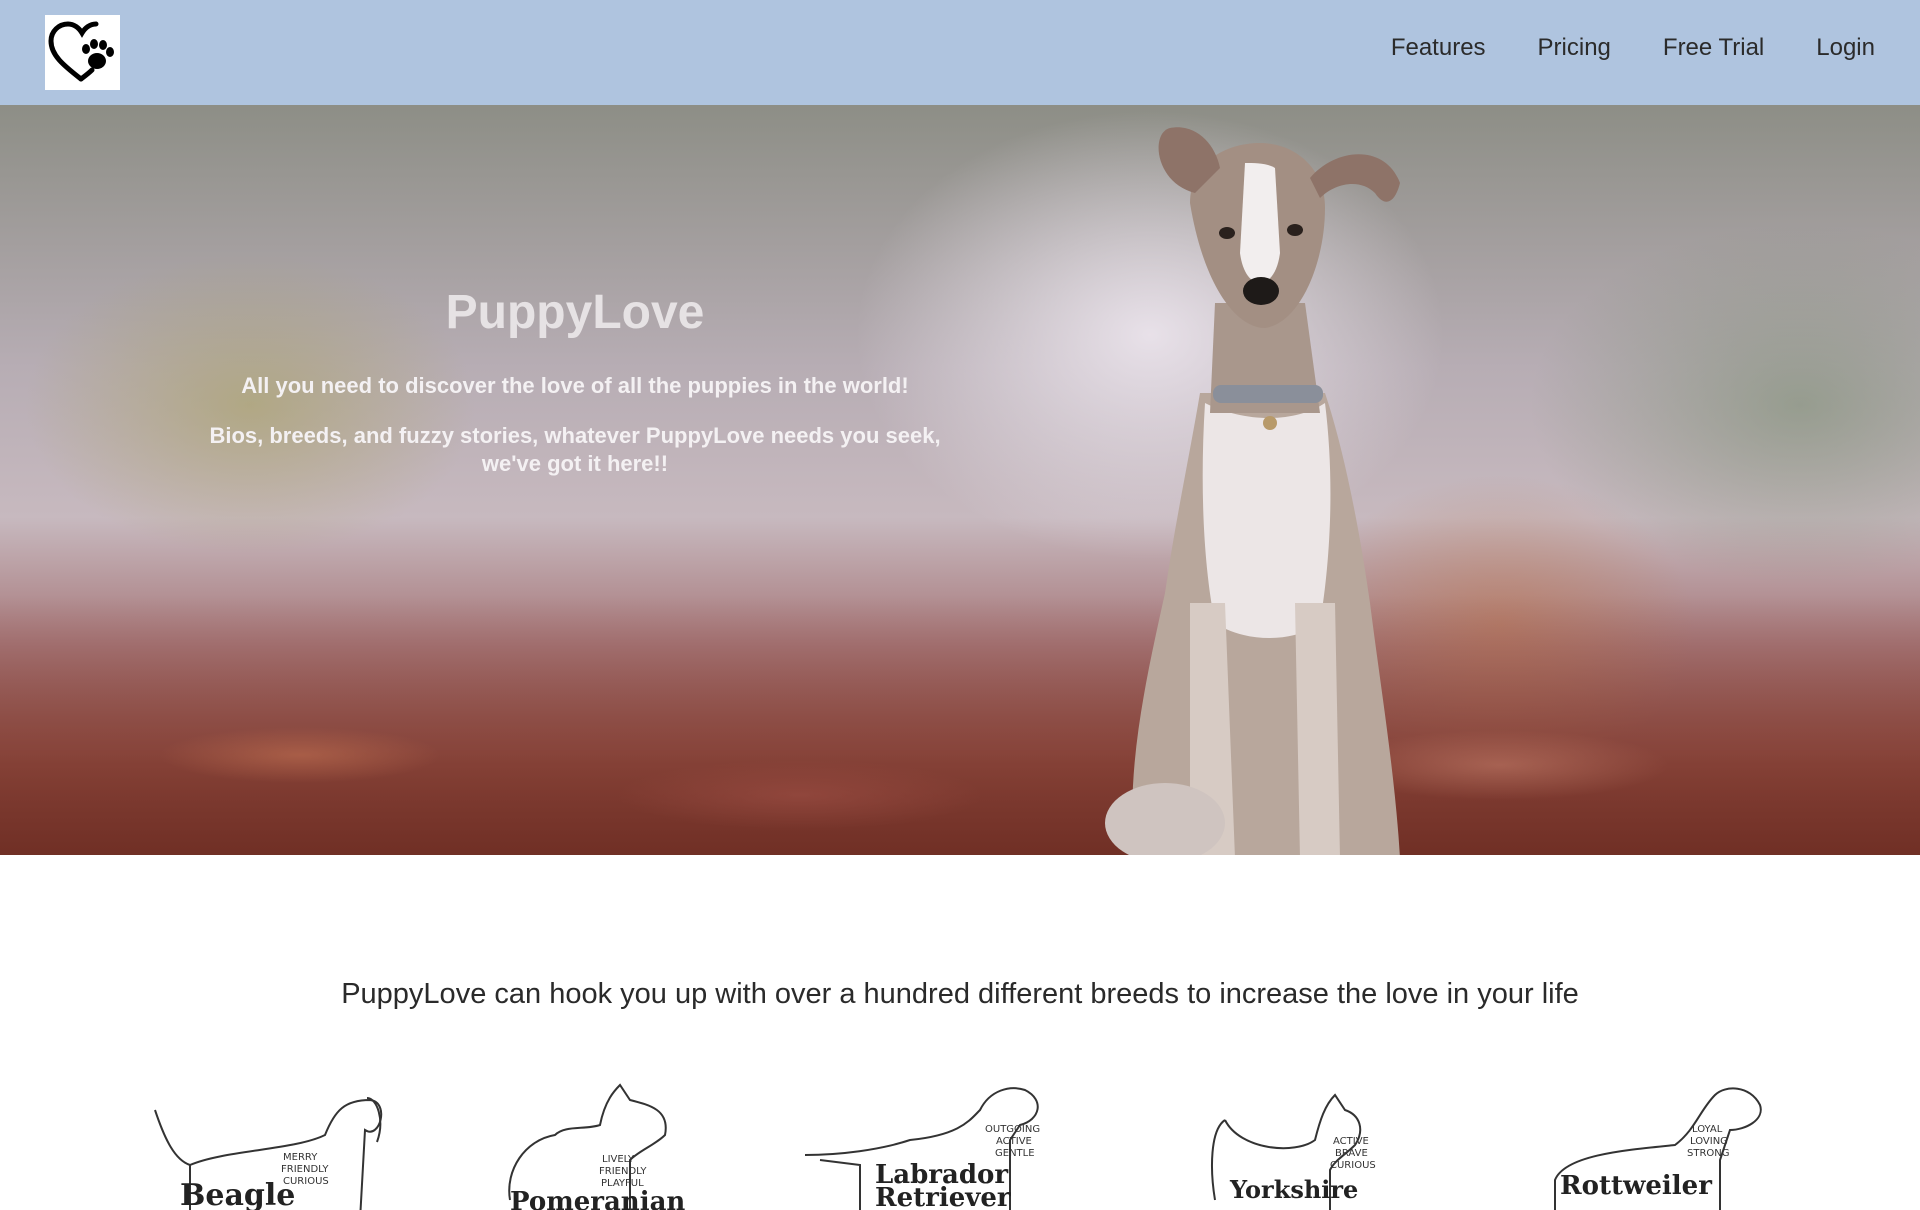 The image size is (1920, 1210). I want to click on nav-link-login: Login, so click(1845, 48).